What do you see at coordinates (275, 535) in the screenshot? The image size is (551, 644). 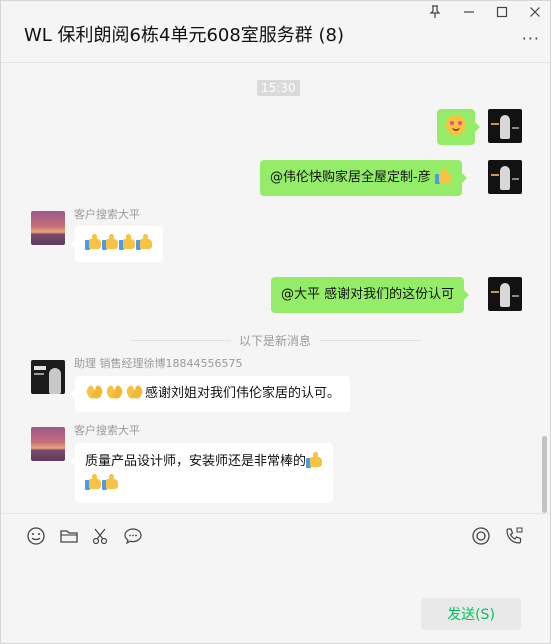 I see `input-toolbar` at bounding box center [275, 535].